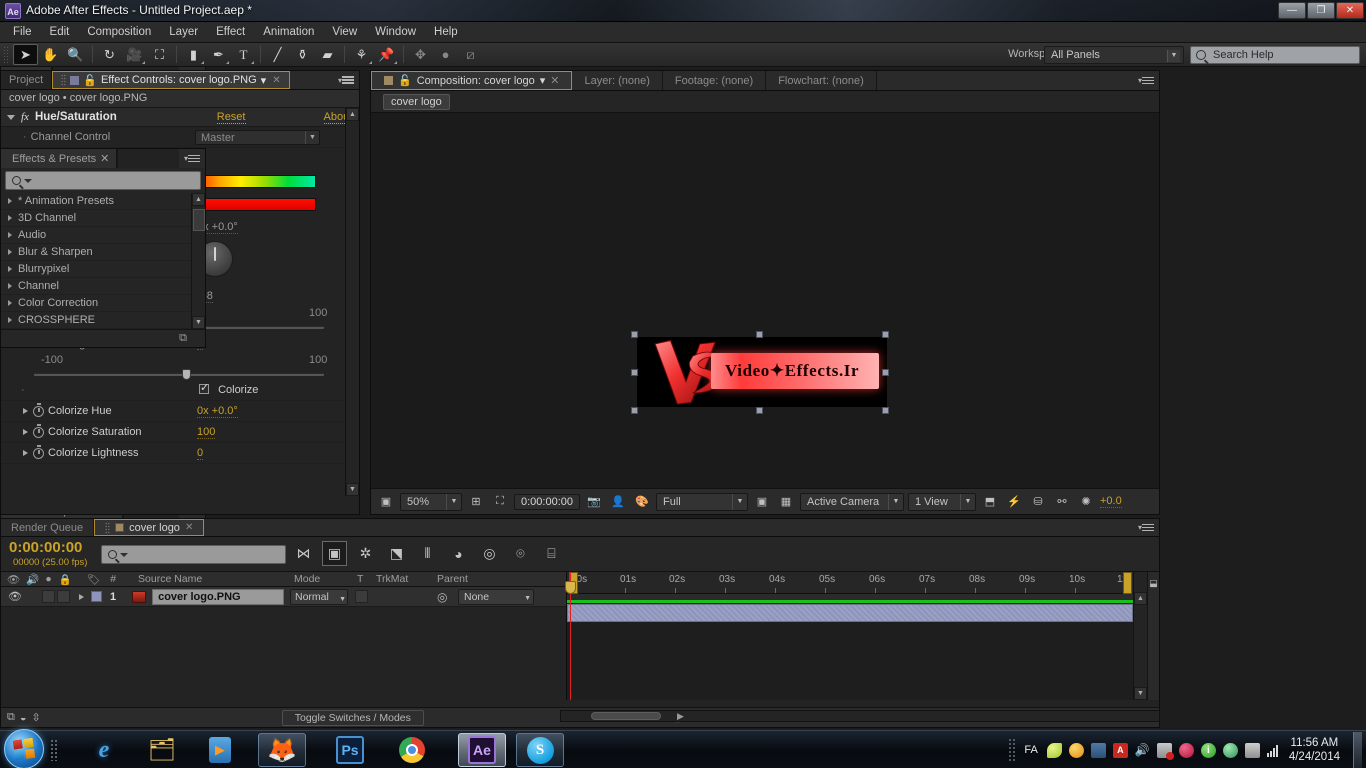 Image resolution: width=1366 pixels, height=768 pixels. Describe the element at coordinates (231, 117) in the screenshot. I see `reset-link: Reset` at that location.